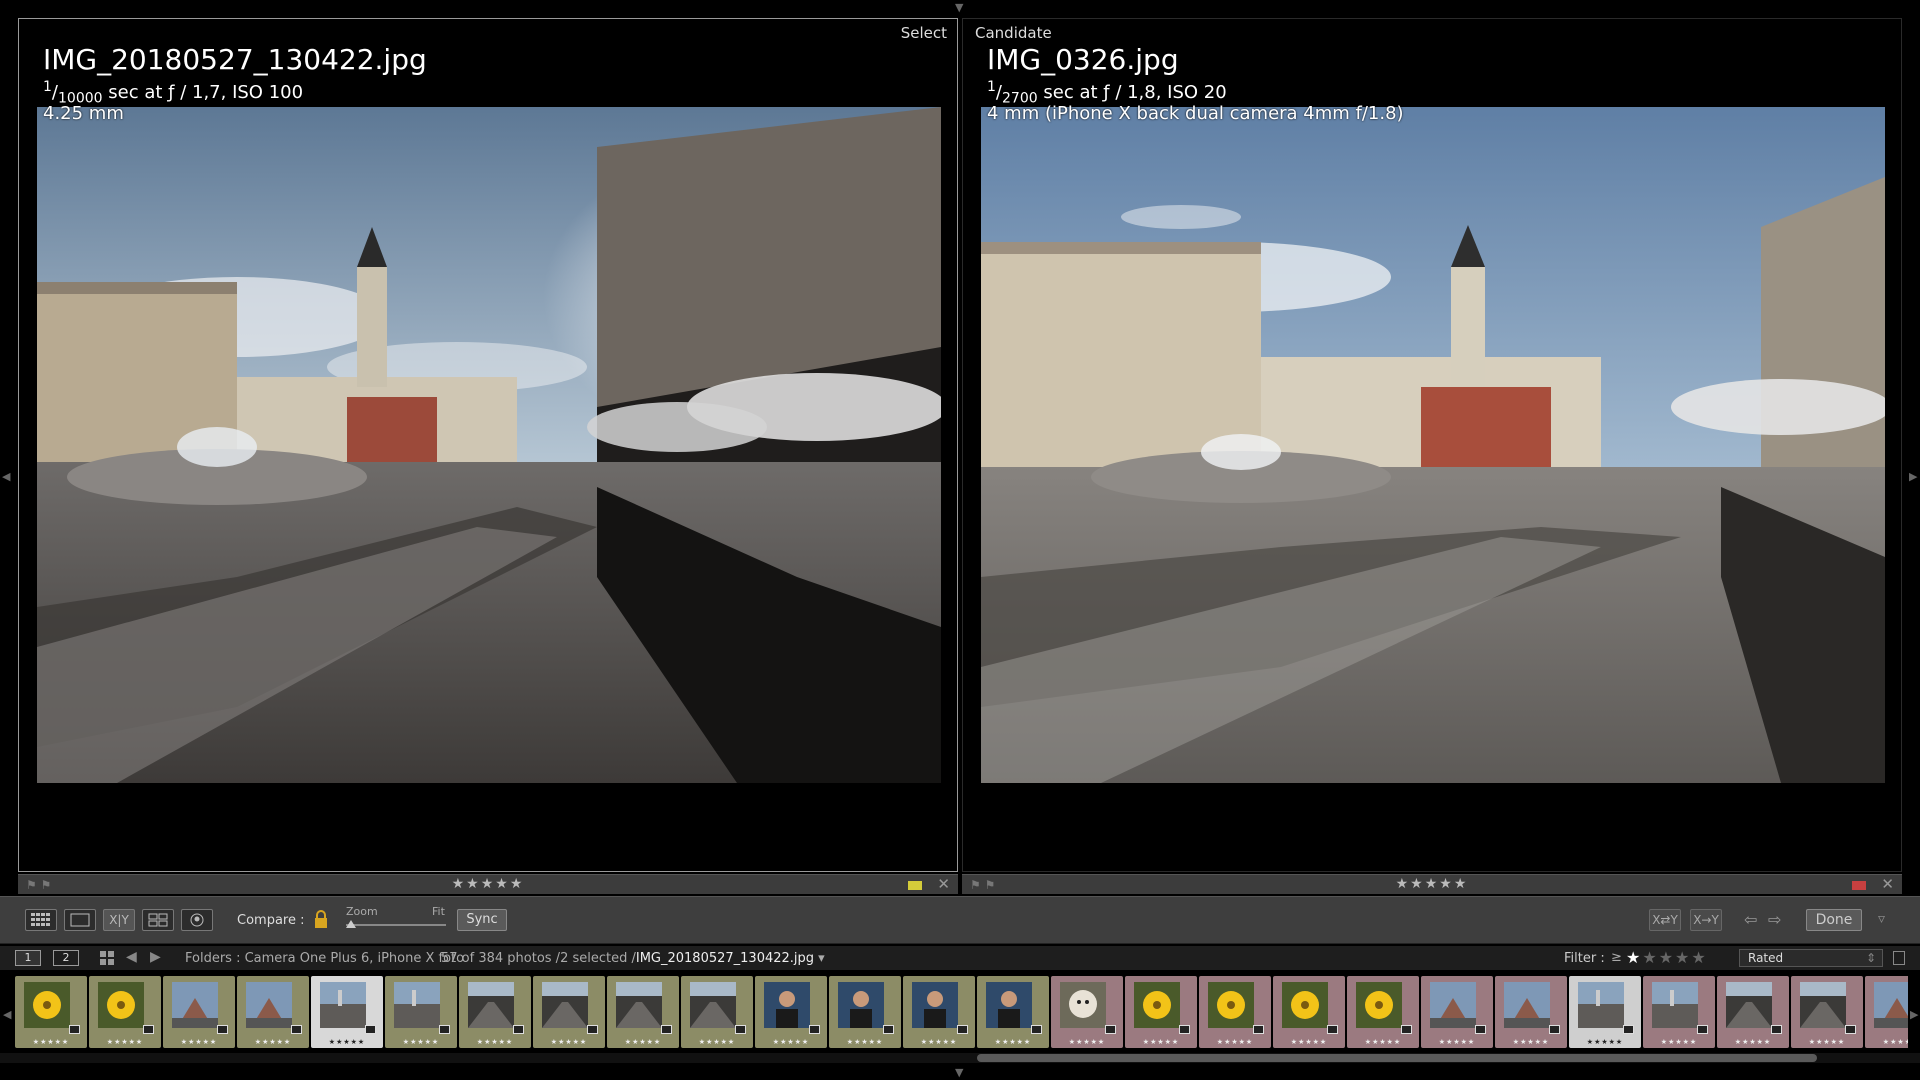 Image resolution: width=1920 pixels, height=1080 pixels. I want to click on filmstrip-left-arrow-icon: ◀, so click(7, 1014).